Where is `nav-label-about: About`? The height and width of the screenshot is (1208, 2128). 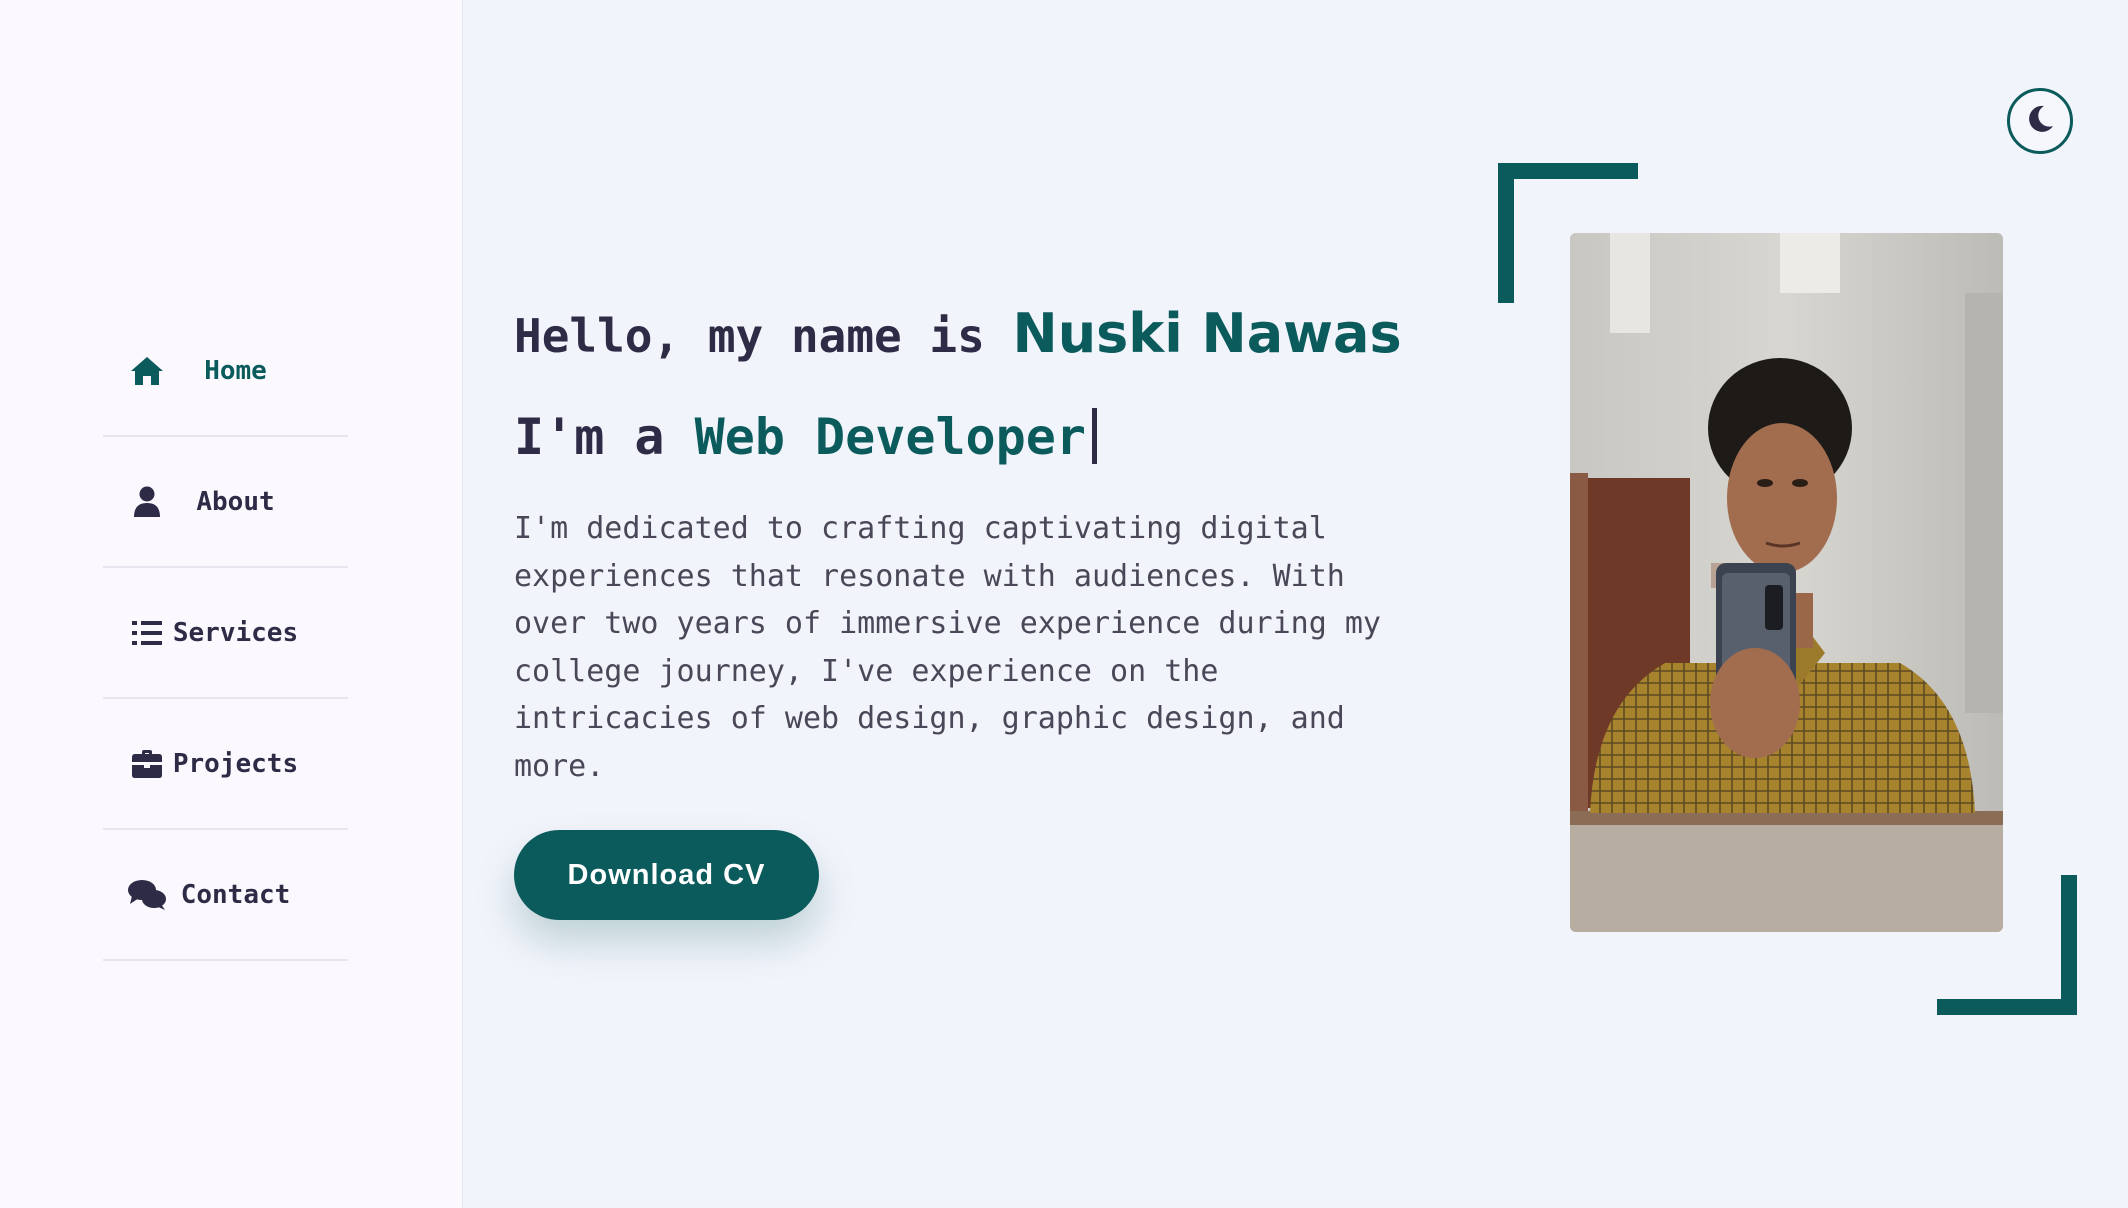
nav-label-about: About is located at coordinates (235, 501).